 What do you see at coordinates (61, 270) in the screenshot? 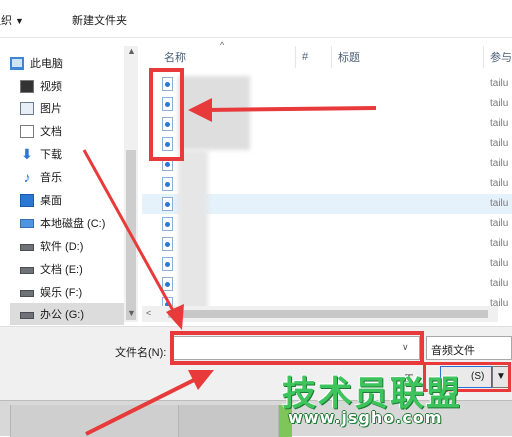
I see `nav-item-label: 文档 (E:)` at bounding box center [61, 270].